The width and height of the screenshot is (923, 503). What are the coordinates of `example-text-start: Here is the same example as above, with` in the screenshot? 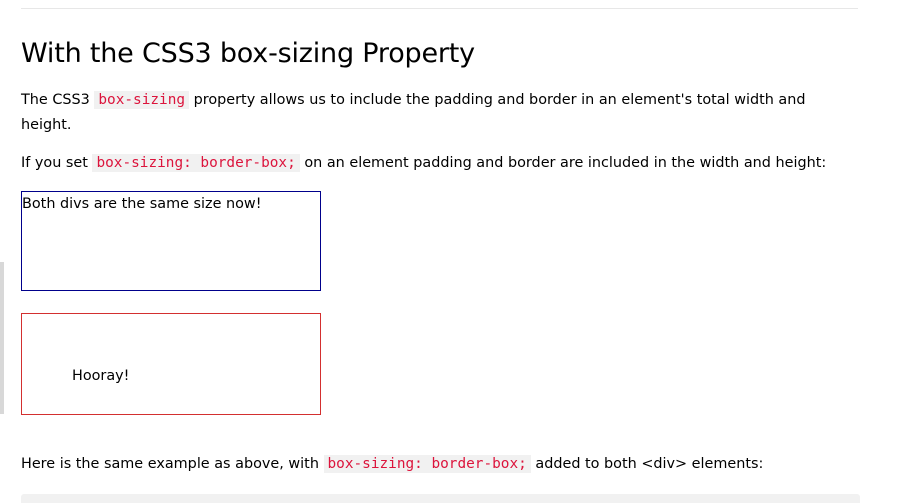 It's located at (172, 464).